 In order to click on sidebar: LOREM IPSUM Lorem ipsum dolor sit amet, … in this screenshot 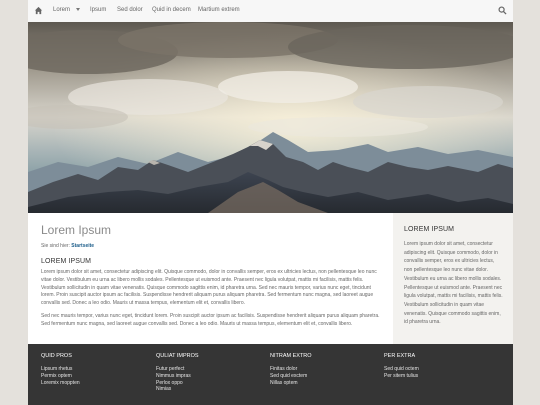, I will do `click(453, 278)`.